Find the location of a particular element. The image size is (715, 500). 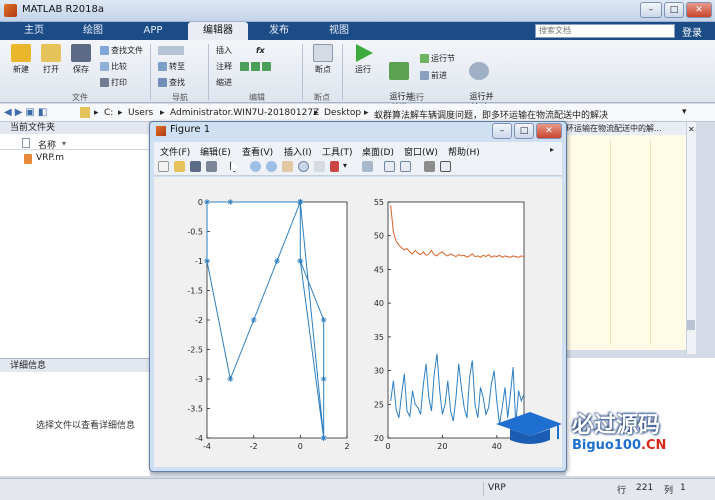

nav-arrows-icon: ◀▶▣◧ is located at coordinates (30, 113).